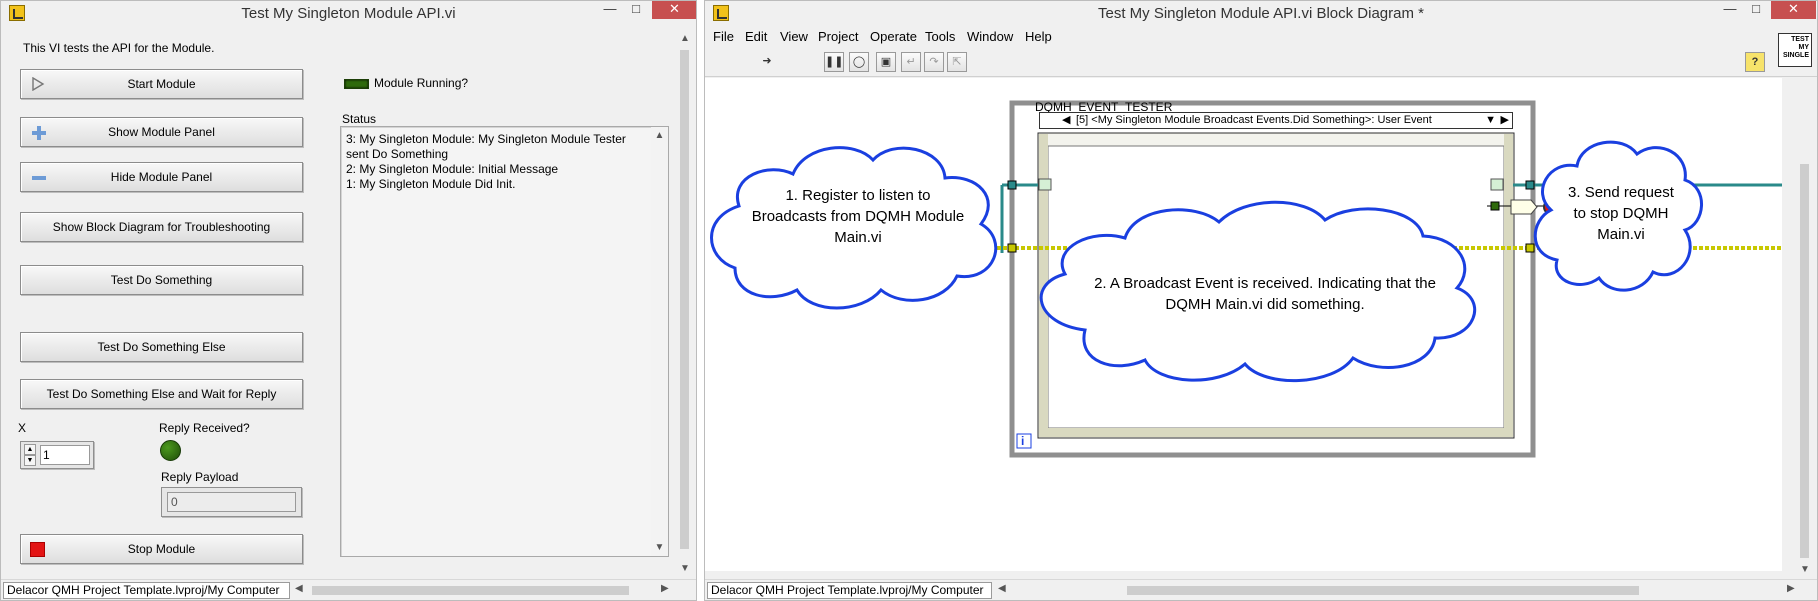 This screenshot has width=1818, height=601. What do you see at coordinates (1045, 184) in the screenshot?
I see `event-reg-node` at bounding box center [1045, 184].